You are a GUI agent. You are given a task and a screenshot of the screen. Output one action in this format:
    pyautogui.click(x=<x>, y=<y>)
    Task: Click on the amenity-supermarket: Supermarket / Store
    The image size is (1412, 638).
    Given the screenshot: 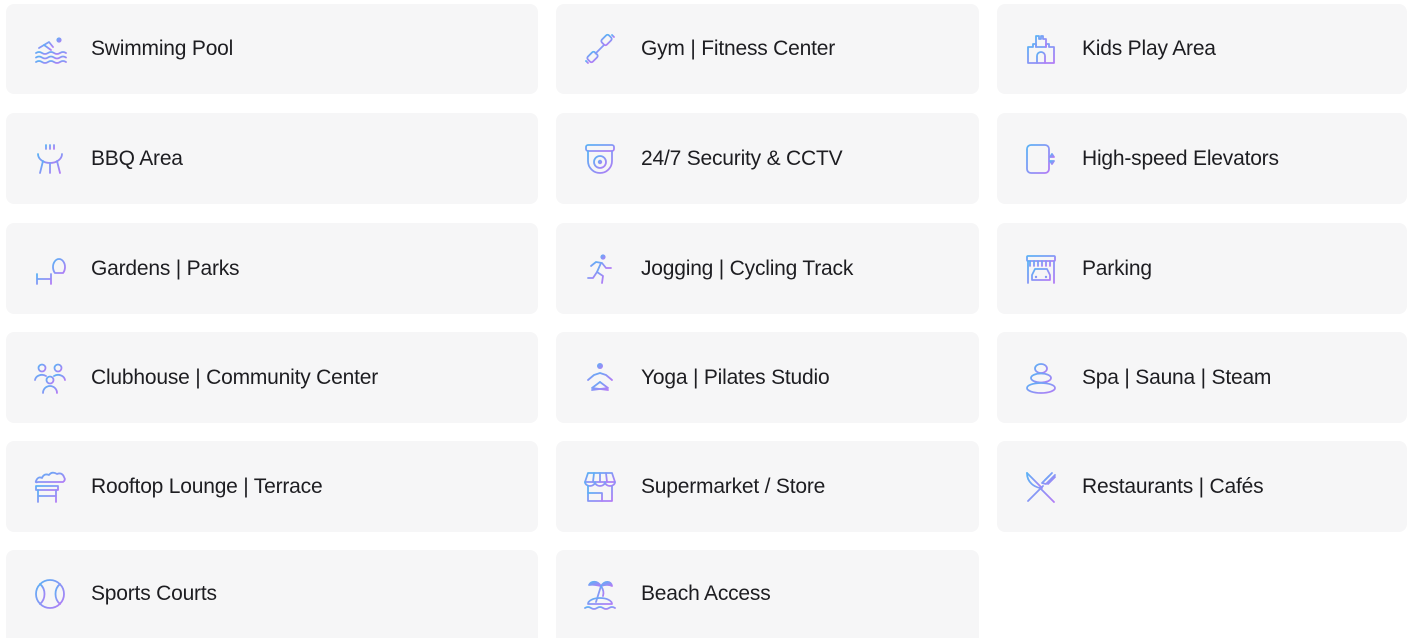 What is the action you would take?
    pyautogui.click(x=767, y=486)
    